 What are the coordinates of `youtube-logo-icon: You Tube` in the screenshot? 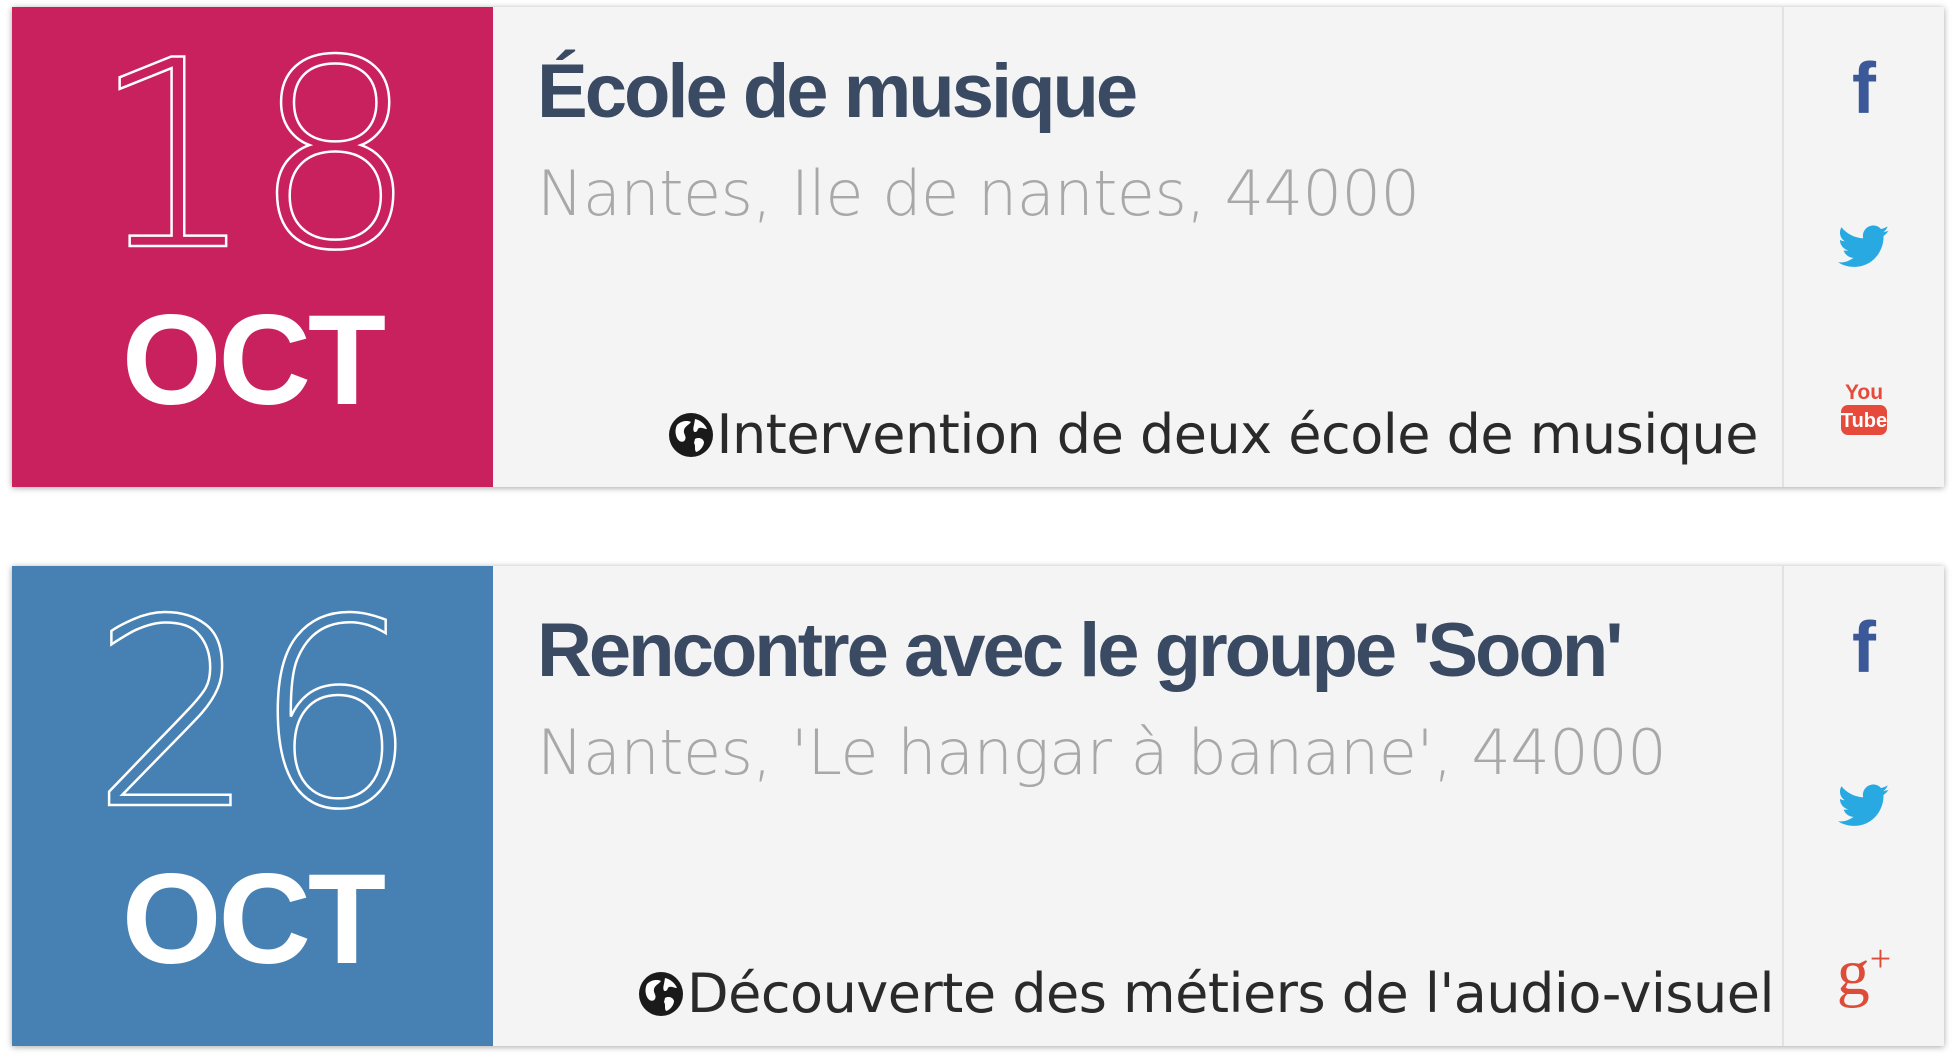 It's located at (1864, 408).